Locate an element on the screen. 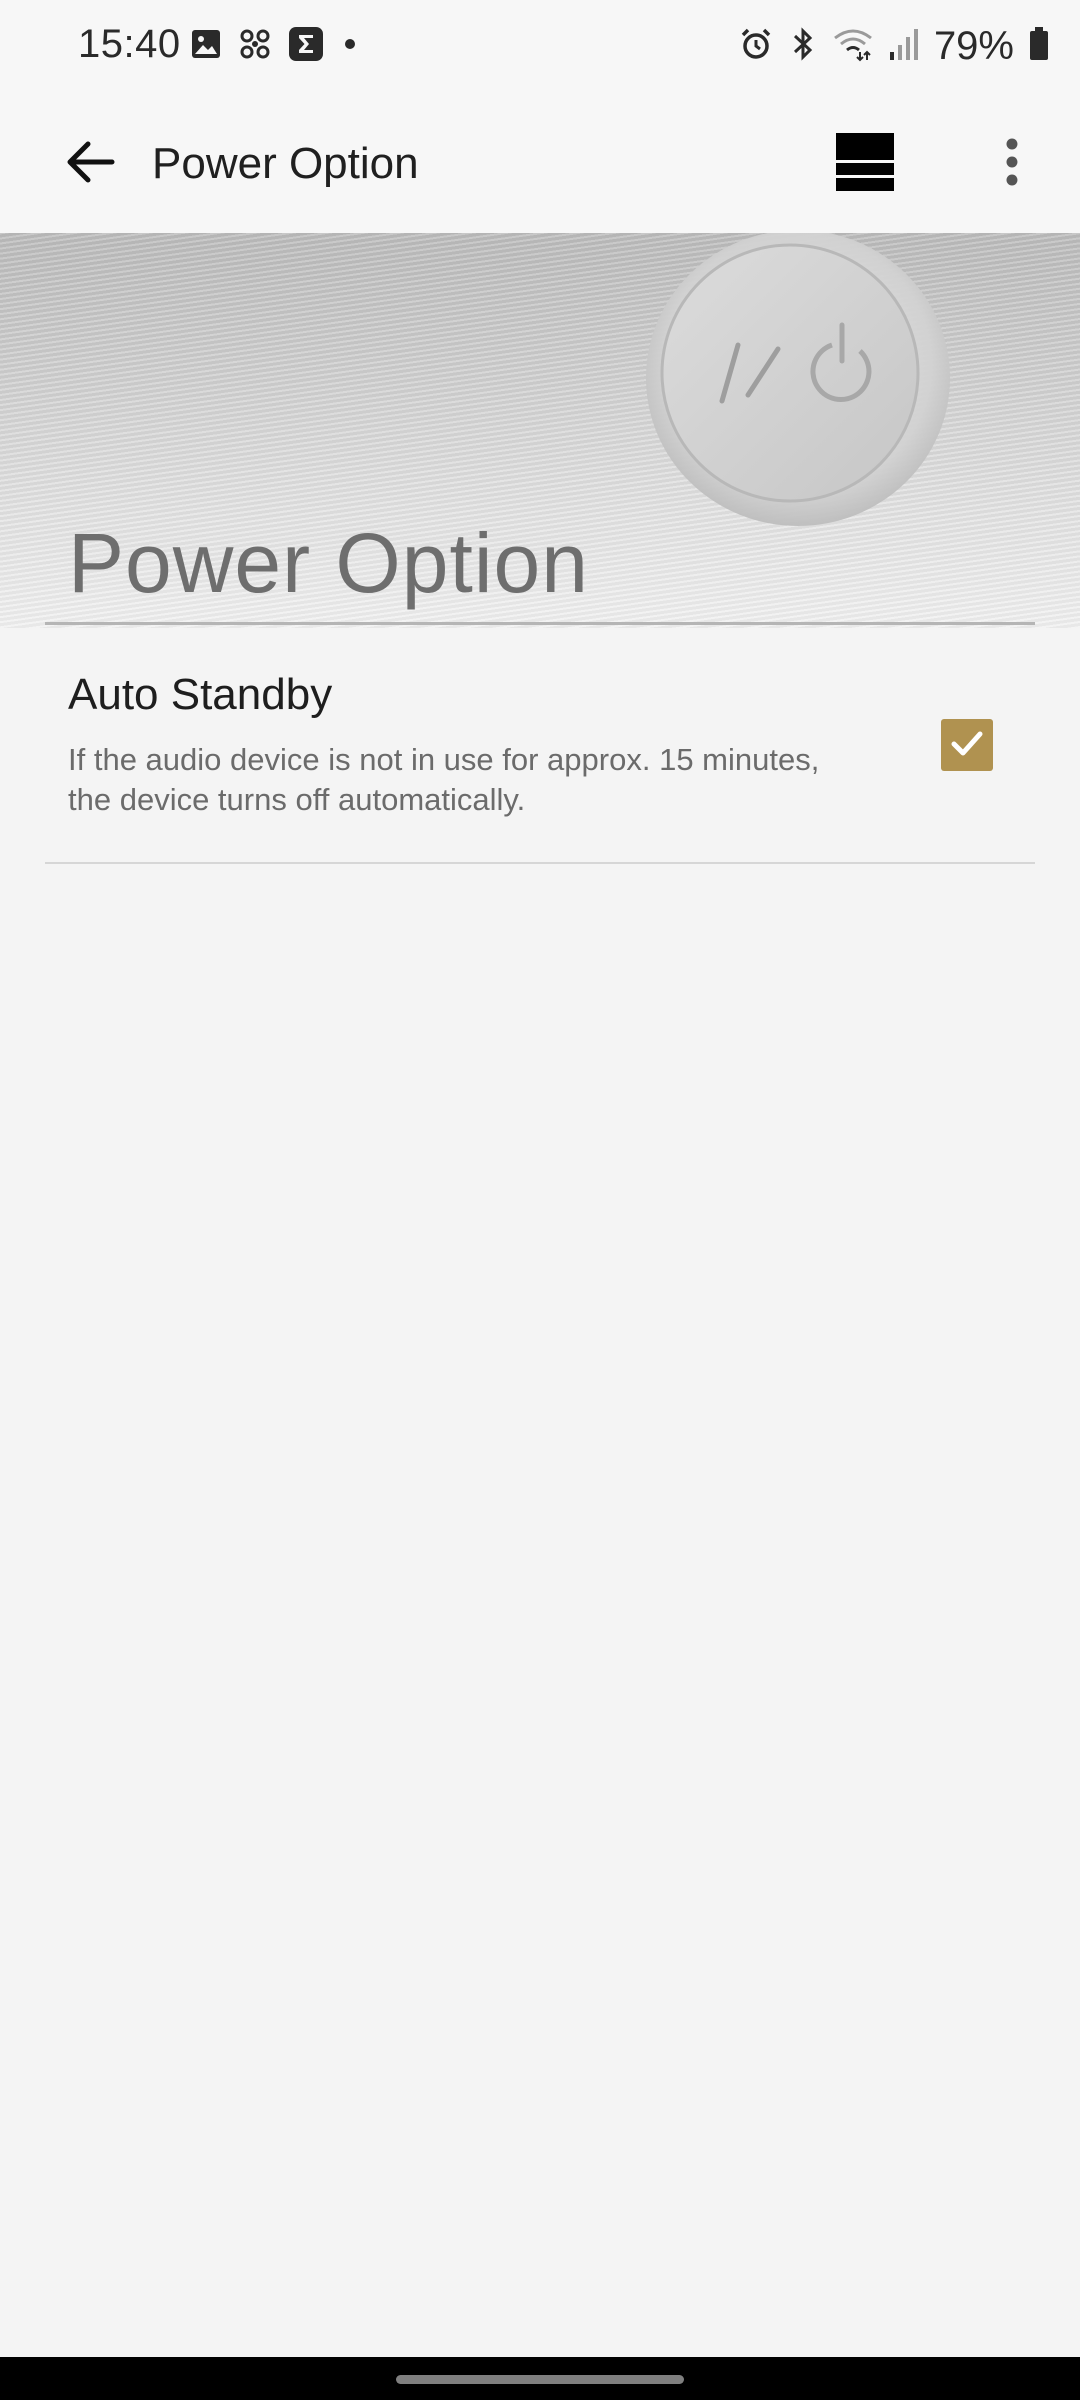 Image resolution: width=1080 pixels, height=2400 pixels. status-right-icons: 79% is located at coordinates (894, 46).